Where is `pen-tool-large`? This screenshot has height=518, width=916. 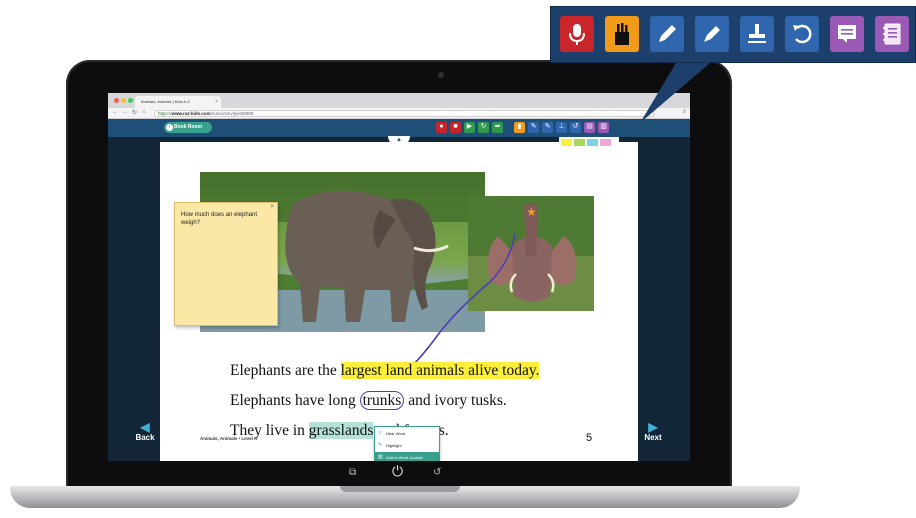
pen-tool-large is located at coordinates (712, 34).